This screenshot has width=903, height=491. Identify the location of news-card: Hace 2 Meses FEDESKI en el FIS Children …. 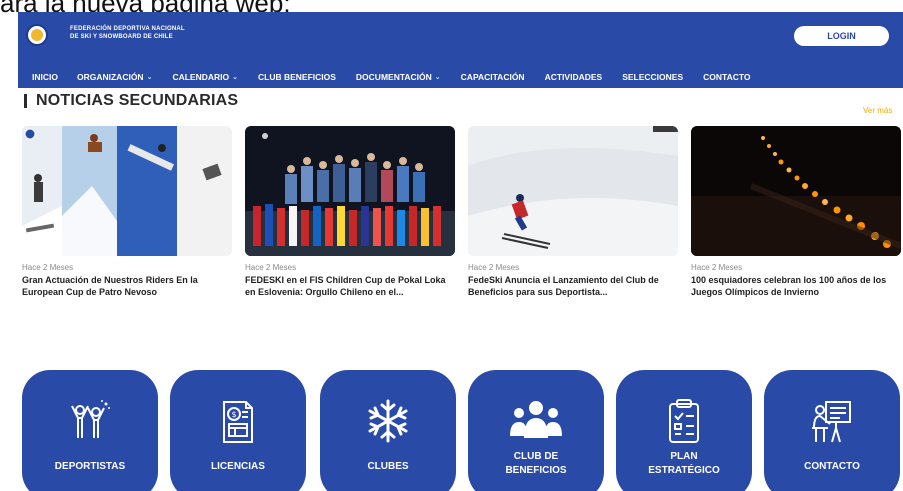
(350, 212).